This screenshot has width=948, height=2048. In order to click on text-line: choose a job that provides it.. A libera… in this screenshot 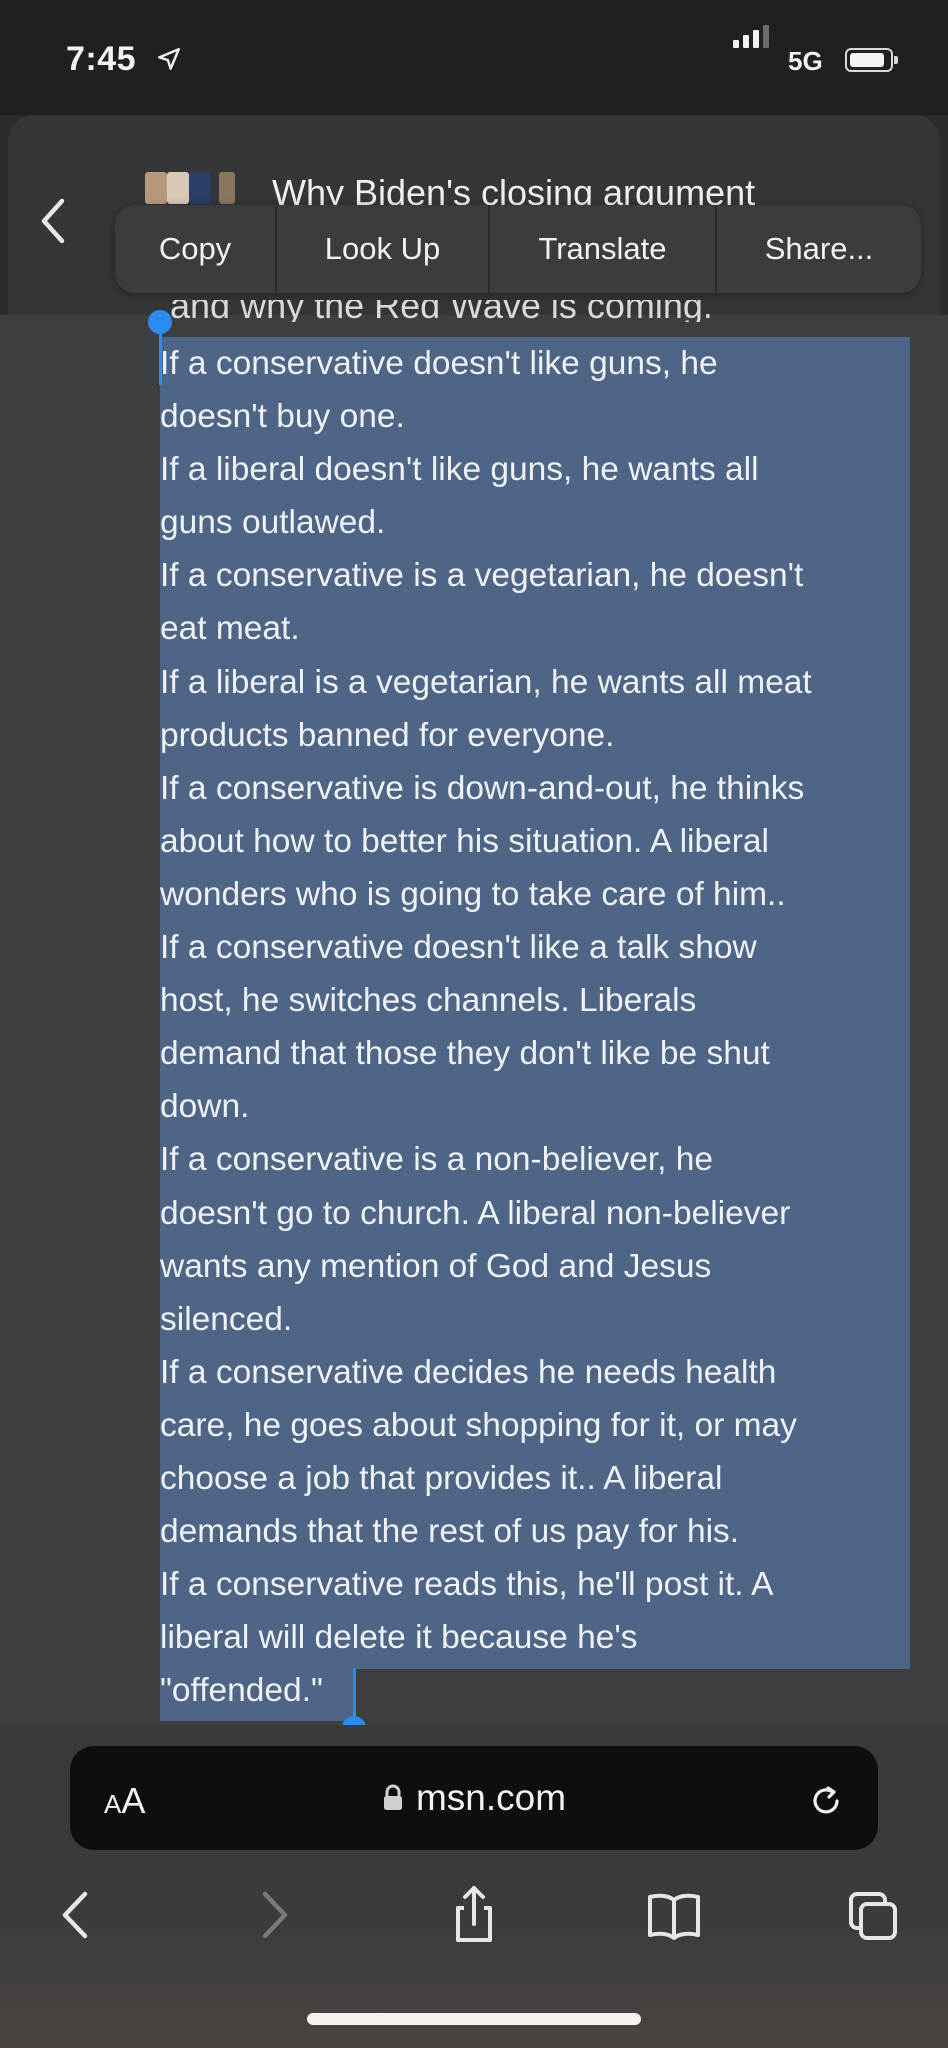, I will do `click(441, 1478)`.